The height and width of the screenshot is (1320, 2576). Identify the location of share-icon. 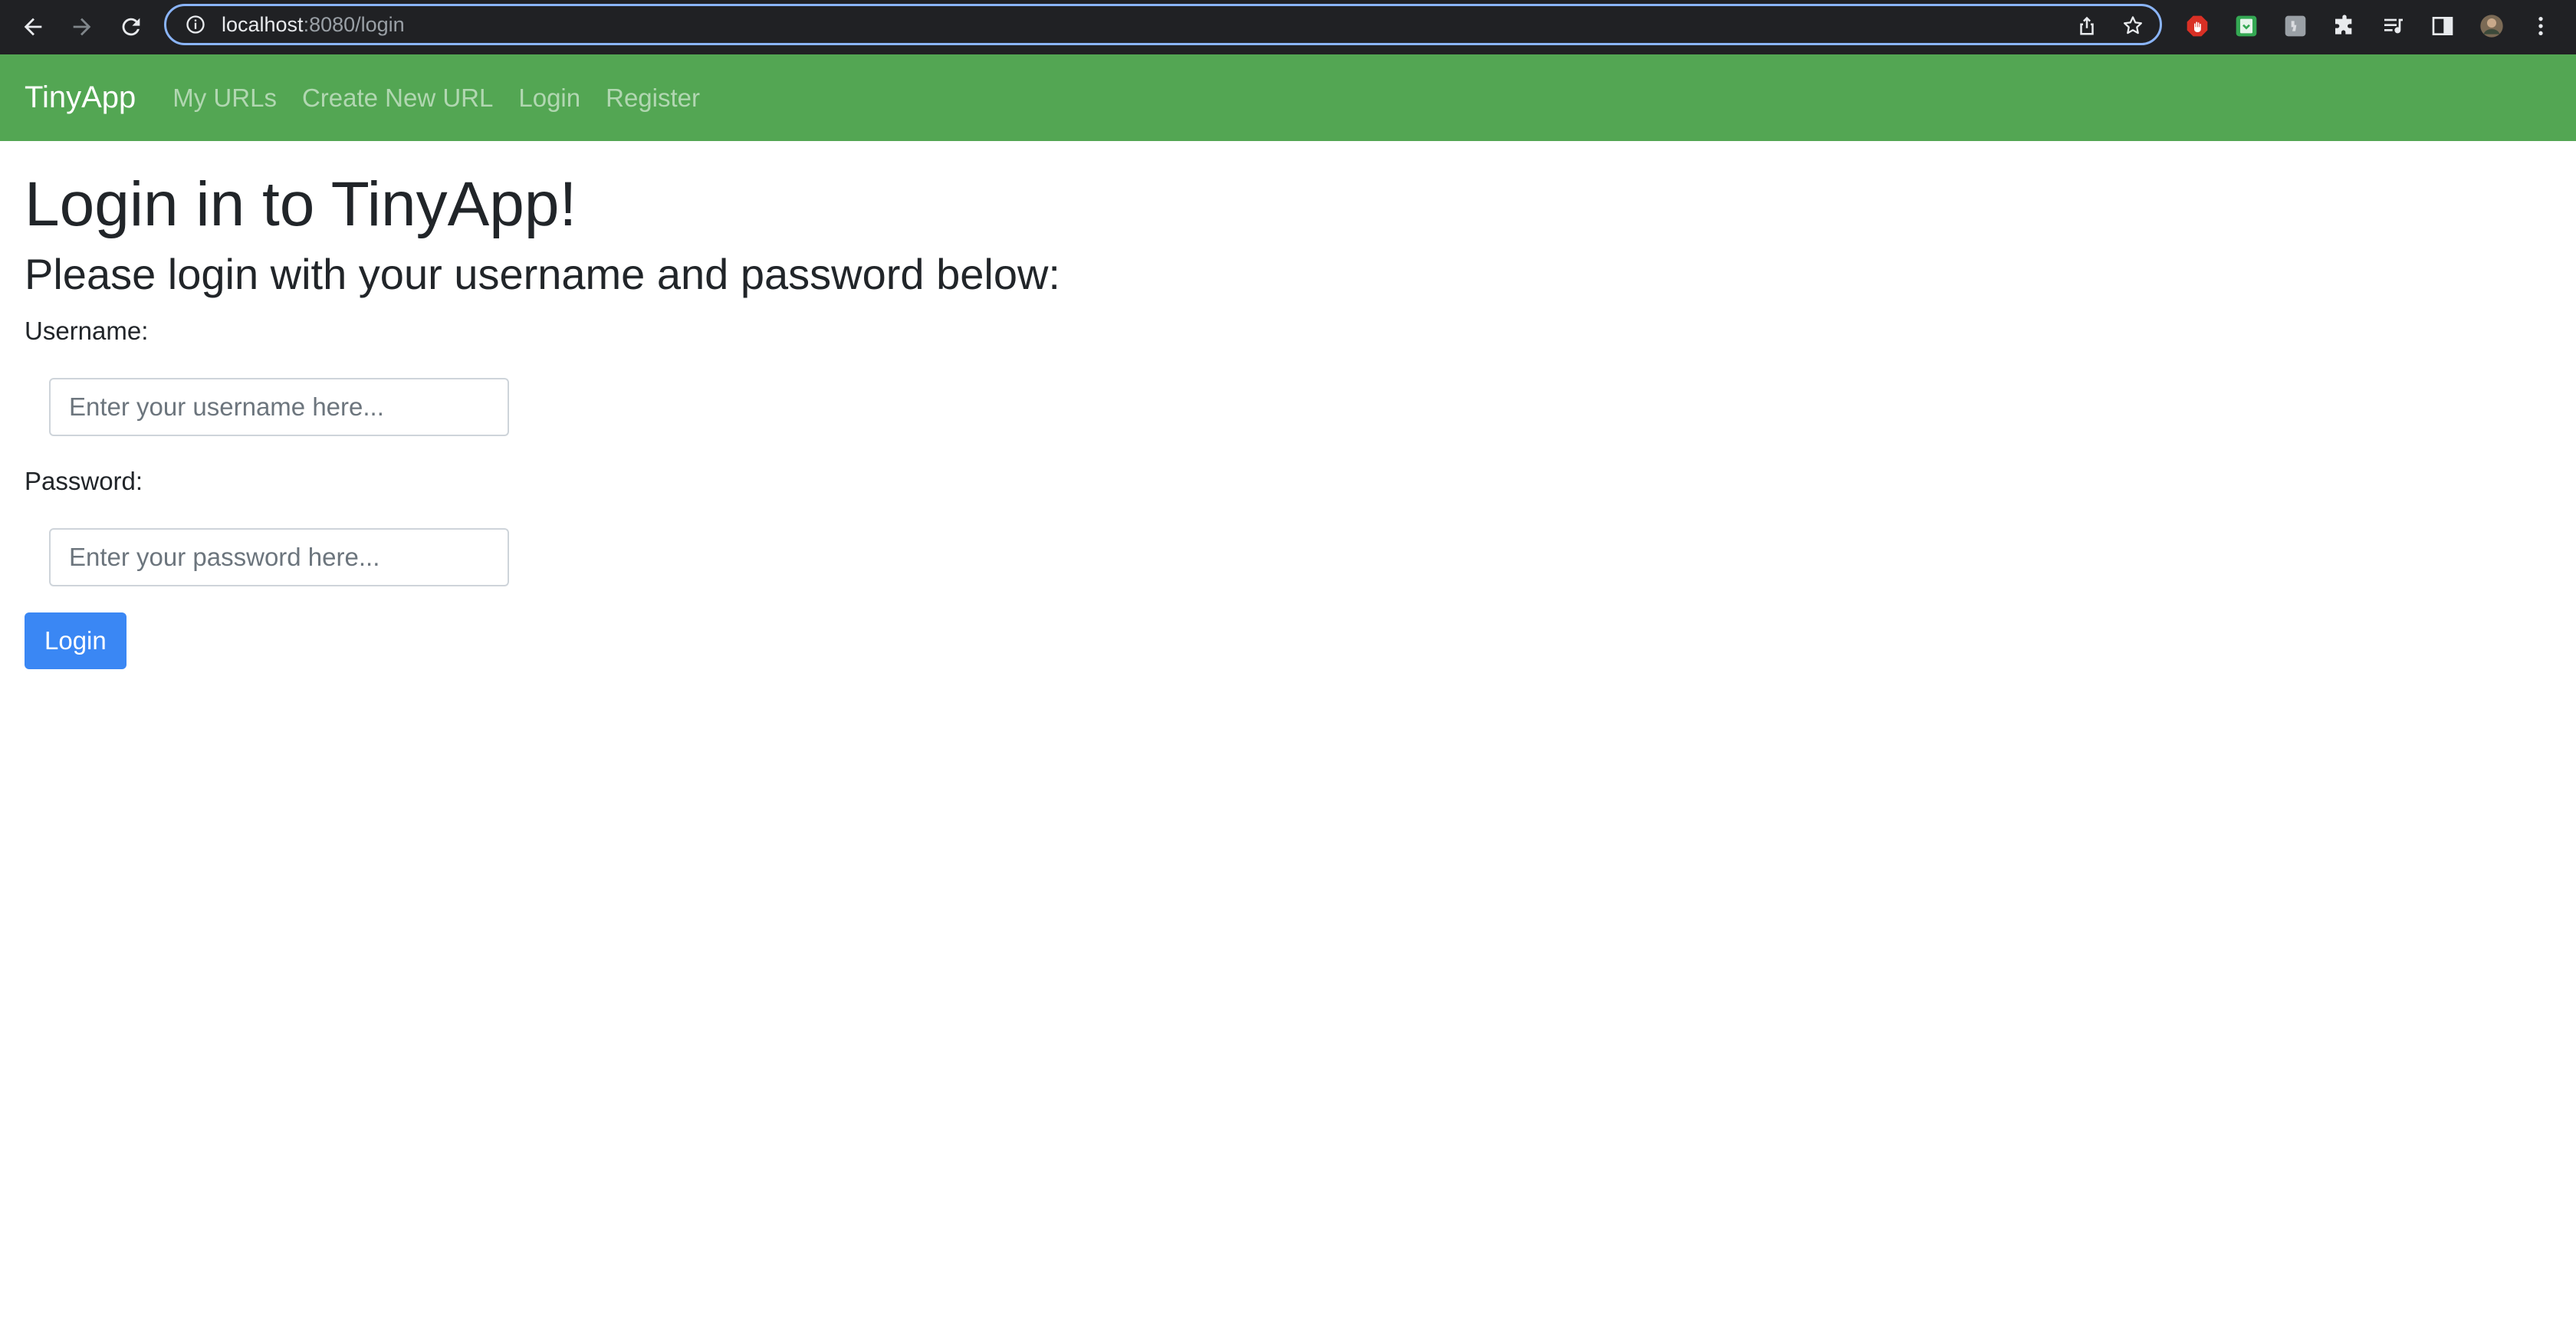
(2087, 25).